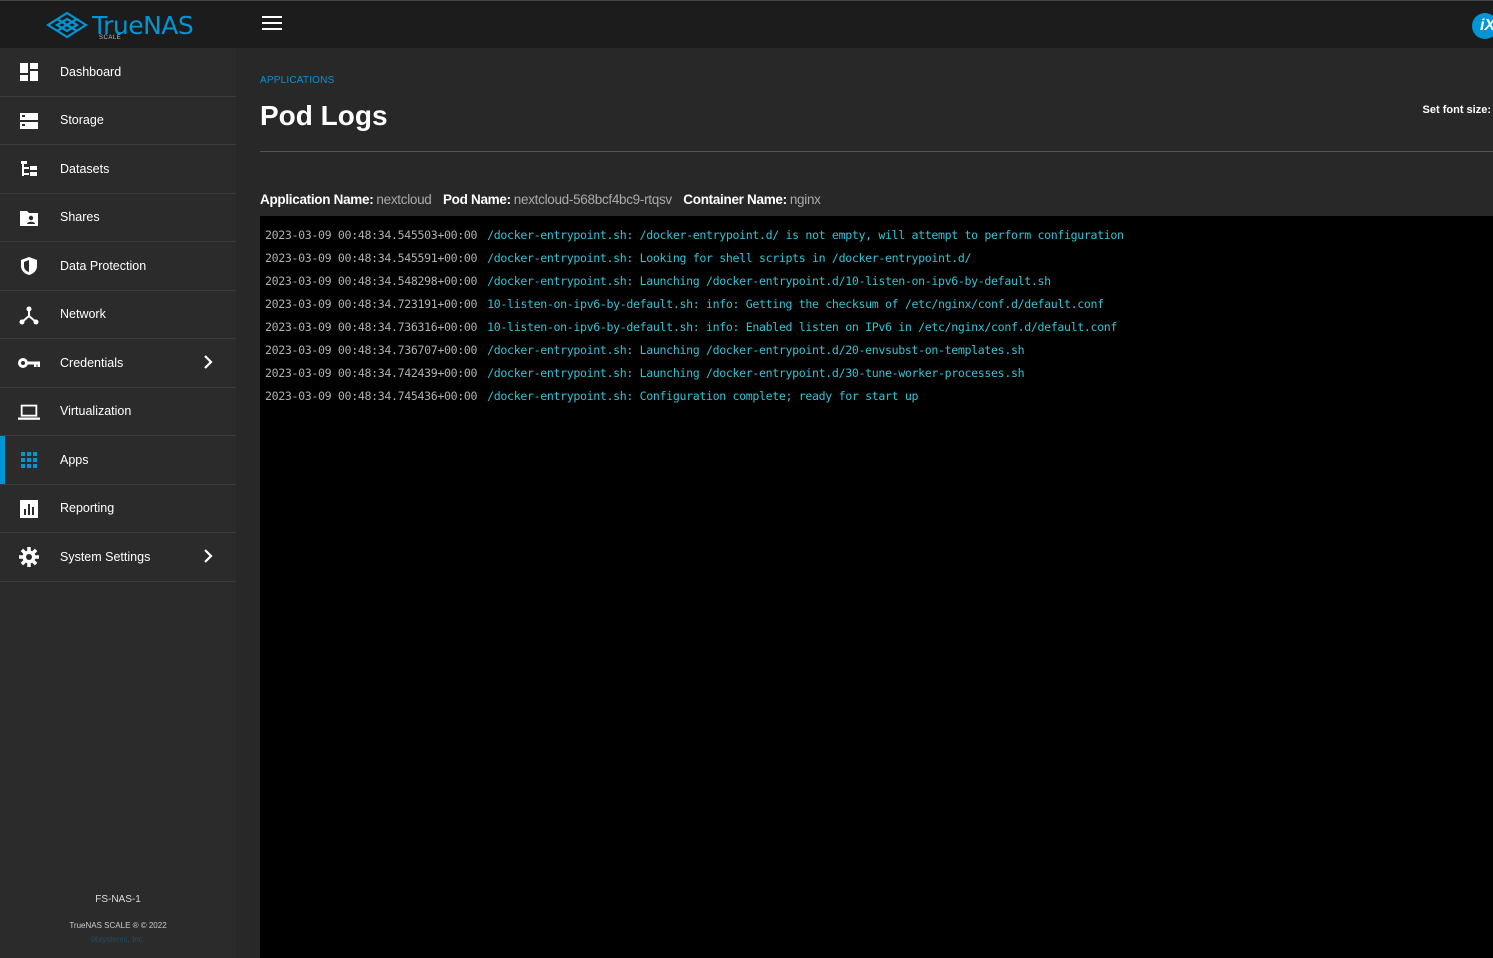 The height and width of the screenshot is (958, 1493). What do you see at coordinates (29, 412) in the screenshot?
I see `laptop-icon` at bounding box center [29, 412].